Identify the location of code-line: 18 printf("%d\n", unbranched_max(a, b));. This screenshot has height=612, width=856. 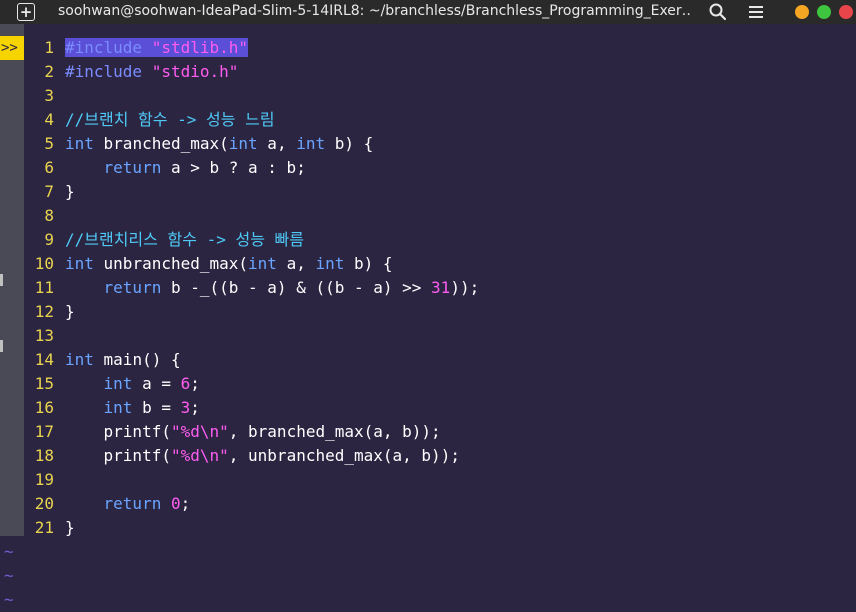
(428, 456).